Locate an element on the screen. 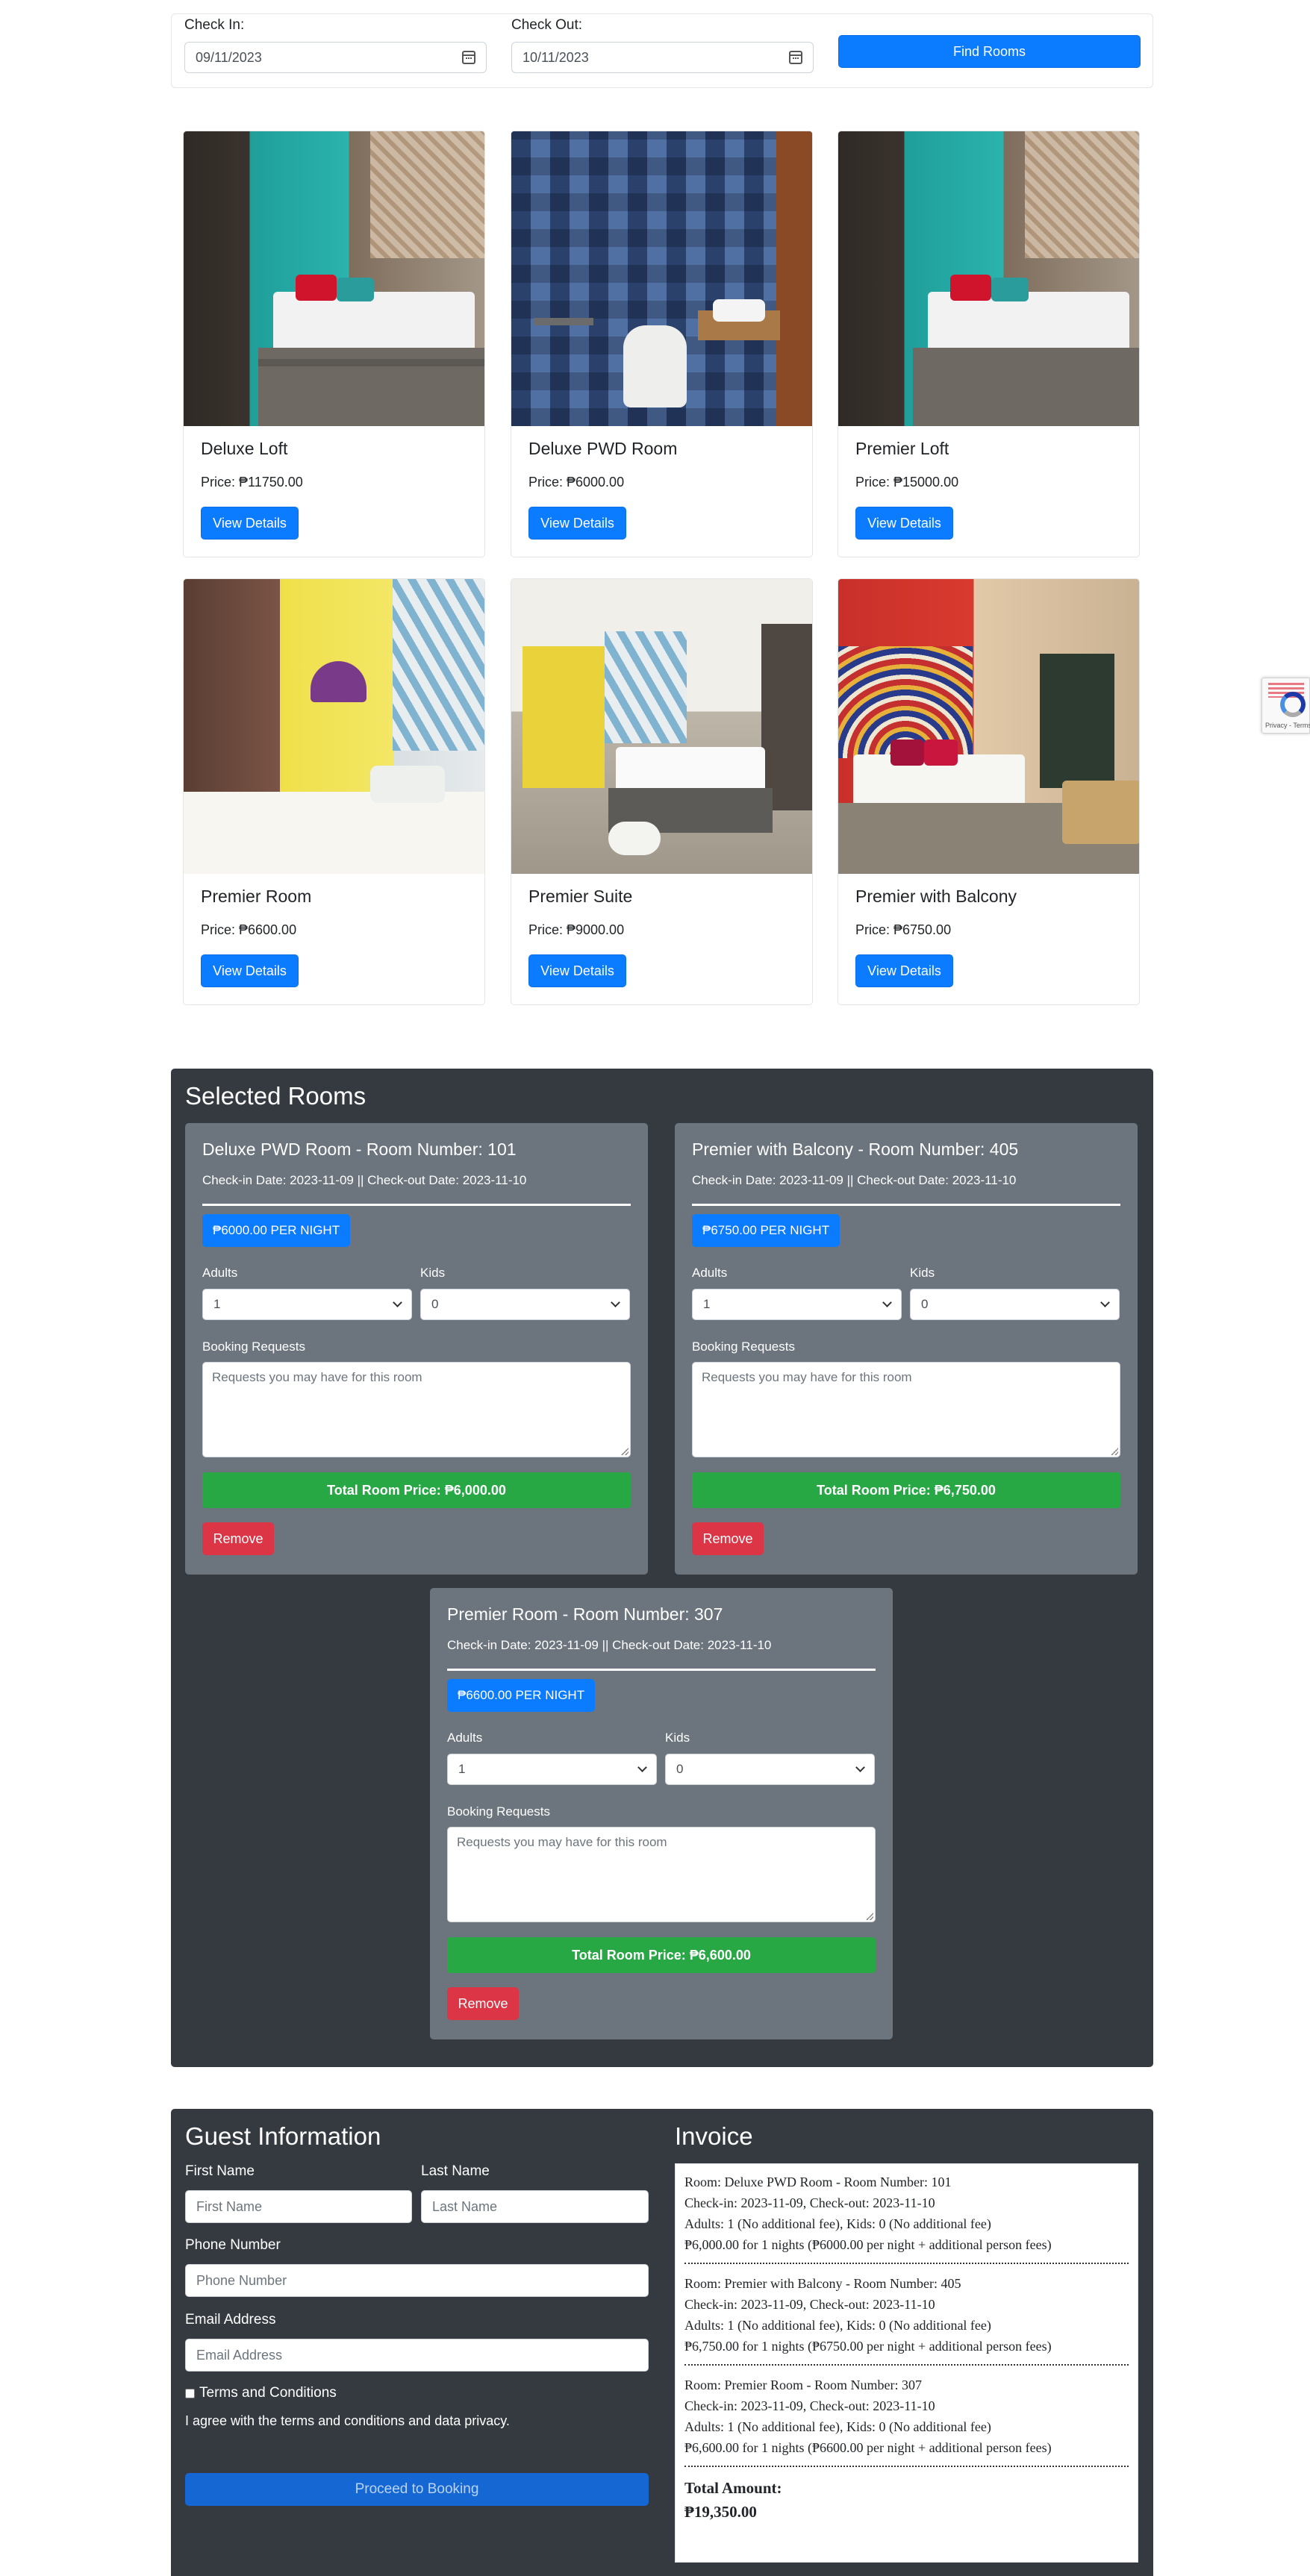 The height and width of the screenshot is (2576, 1310). room-name: Premier Loft is located at coordinates (902, 448).